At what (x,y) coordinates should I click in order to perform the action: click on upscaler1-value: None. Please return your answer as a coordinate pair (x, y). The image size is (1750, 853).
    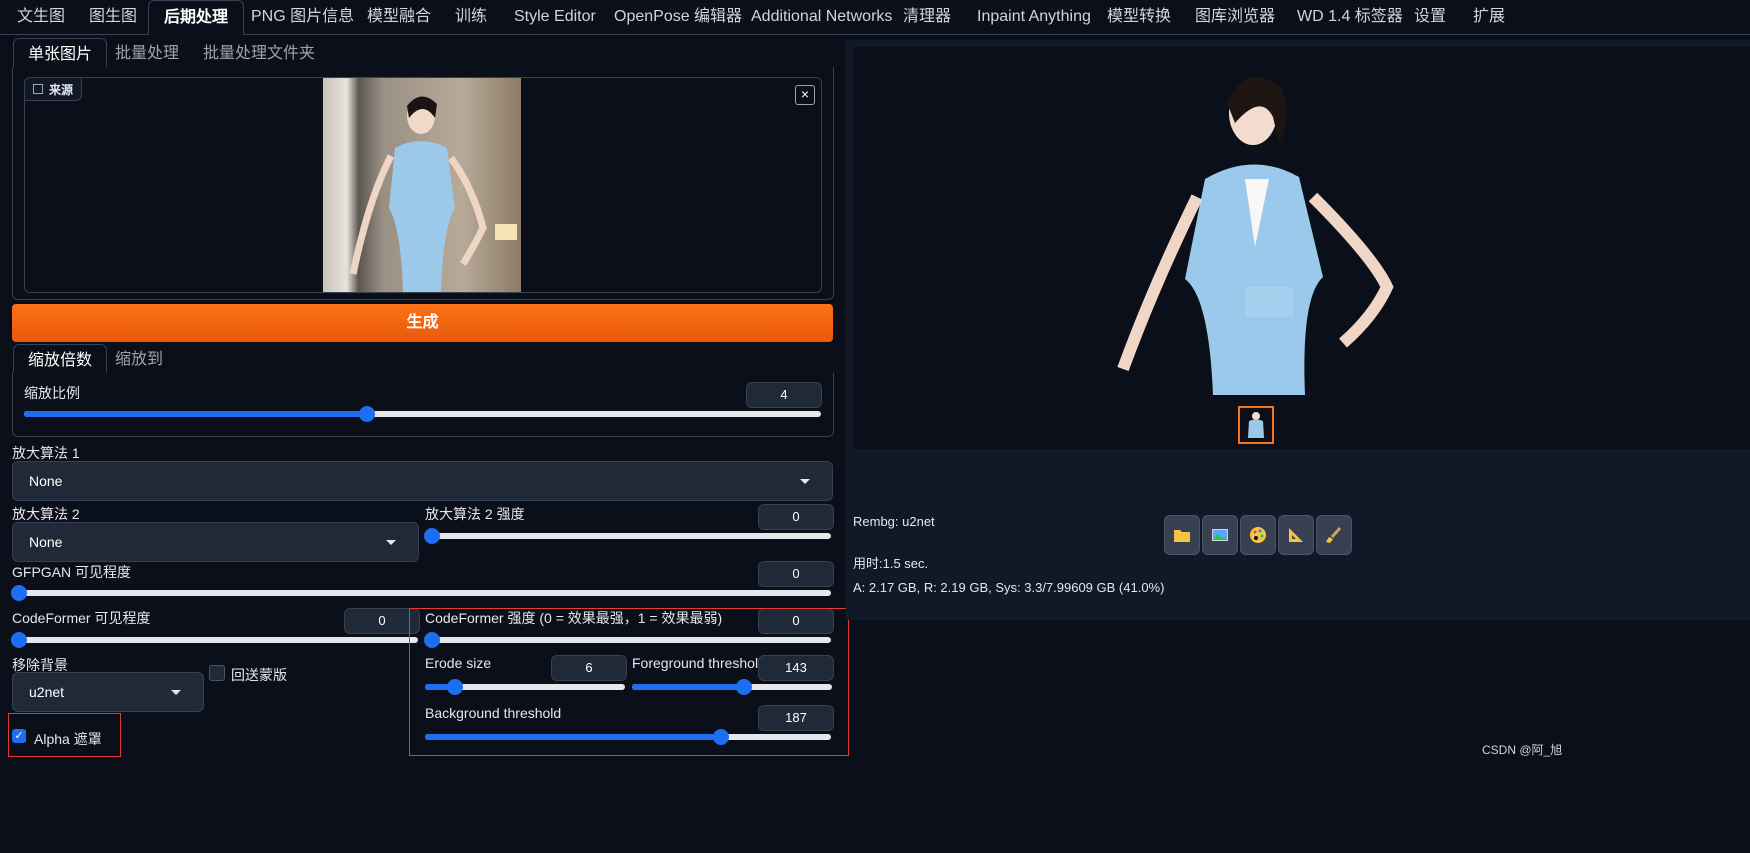
    Looking at the image, I should click on (46, 481).